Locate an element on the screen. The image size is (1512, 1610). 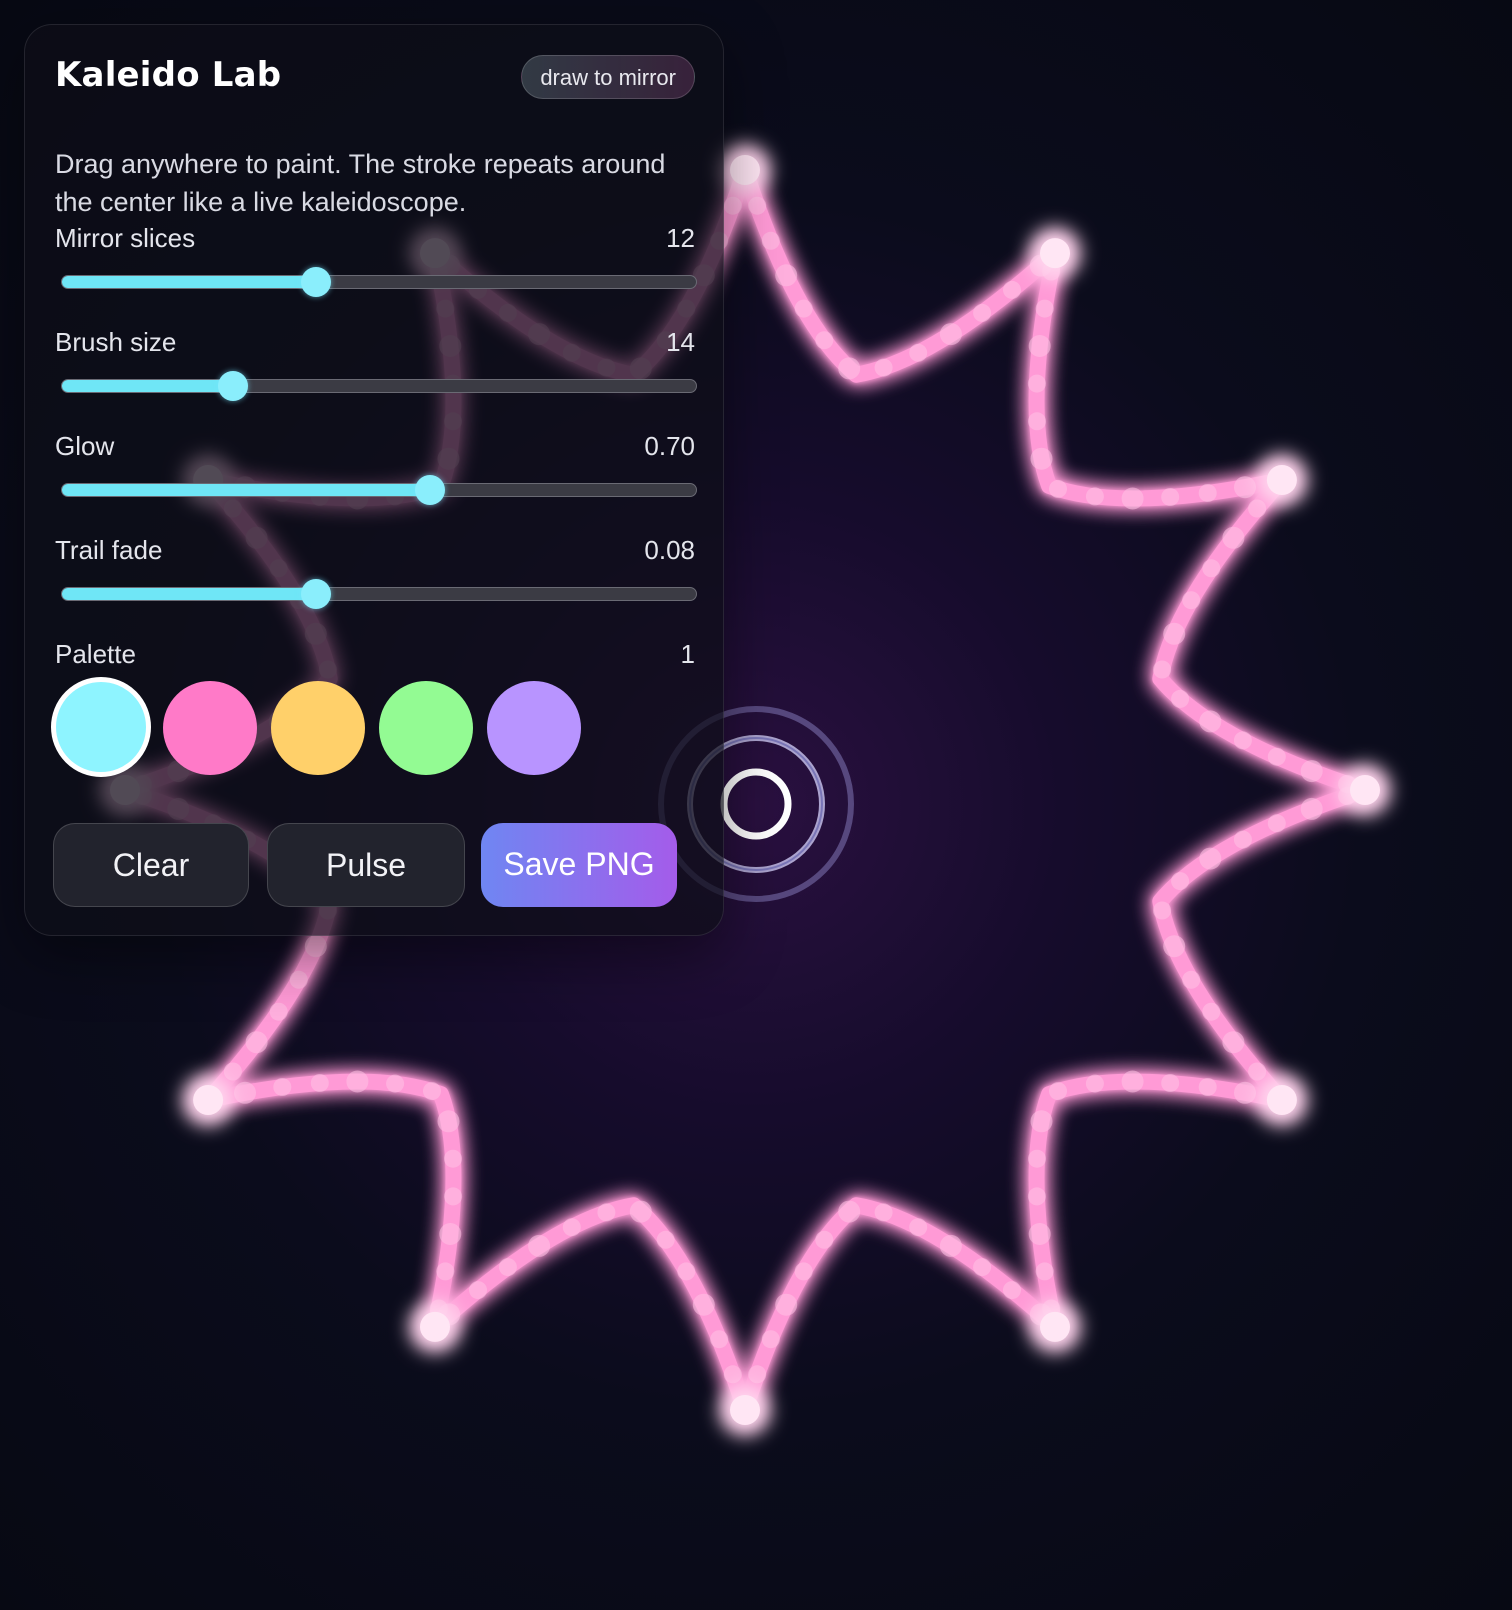
mirror-slices-slider is located at coordinates (379, 282).